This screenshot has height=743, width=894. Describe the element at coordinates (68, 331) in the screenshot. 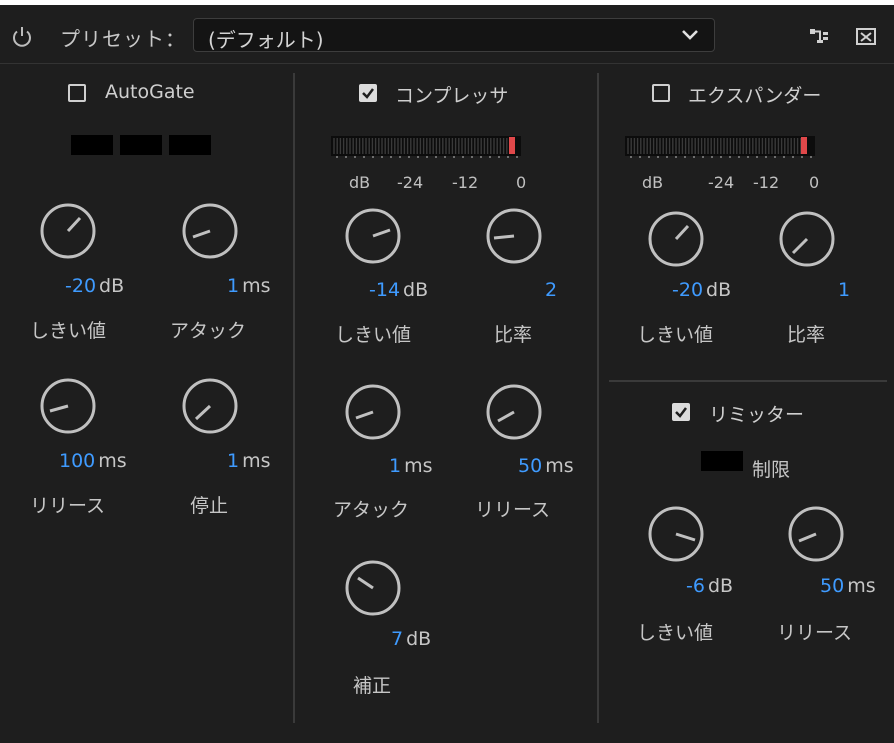

I see `autogate-threshold-label: しきい値` at that location.